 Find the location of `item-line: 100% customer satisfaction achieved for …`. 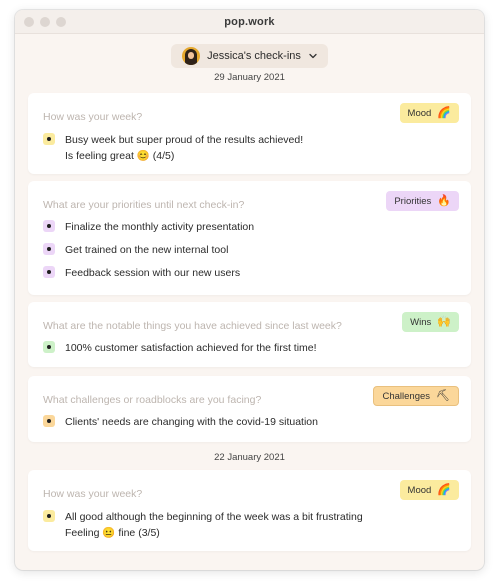

item-line: 100% customer satisfaction achieved for … is located at coordinates (191, 348).